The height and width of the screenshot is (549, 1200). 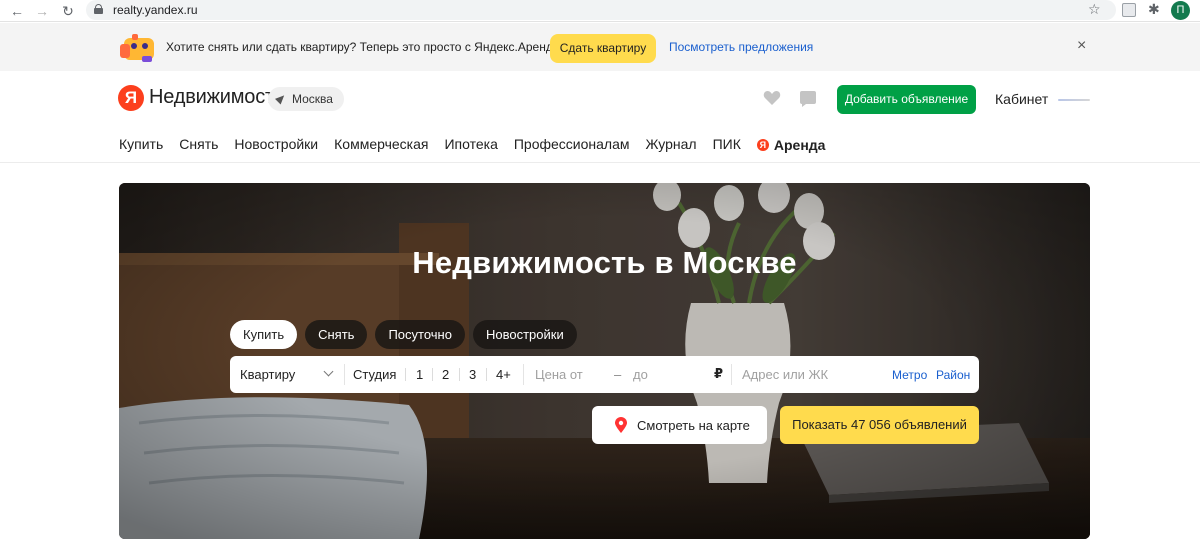 What do you see at coordinates (267, 374) in the screenshot?
I see `property-type-select: Квартиру` at bounding box center [267, 374].